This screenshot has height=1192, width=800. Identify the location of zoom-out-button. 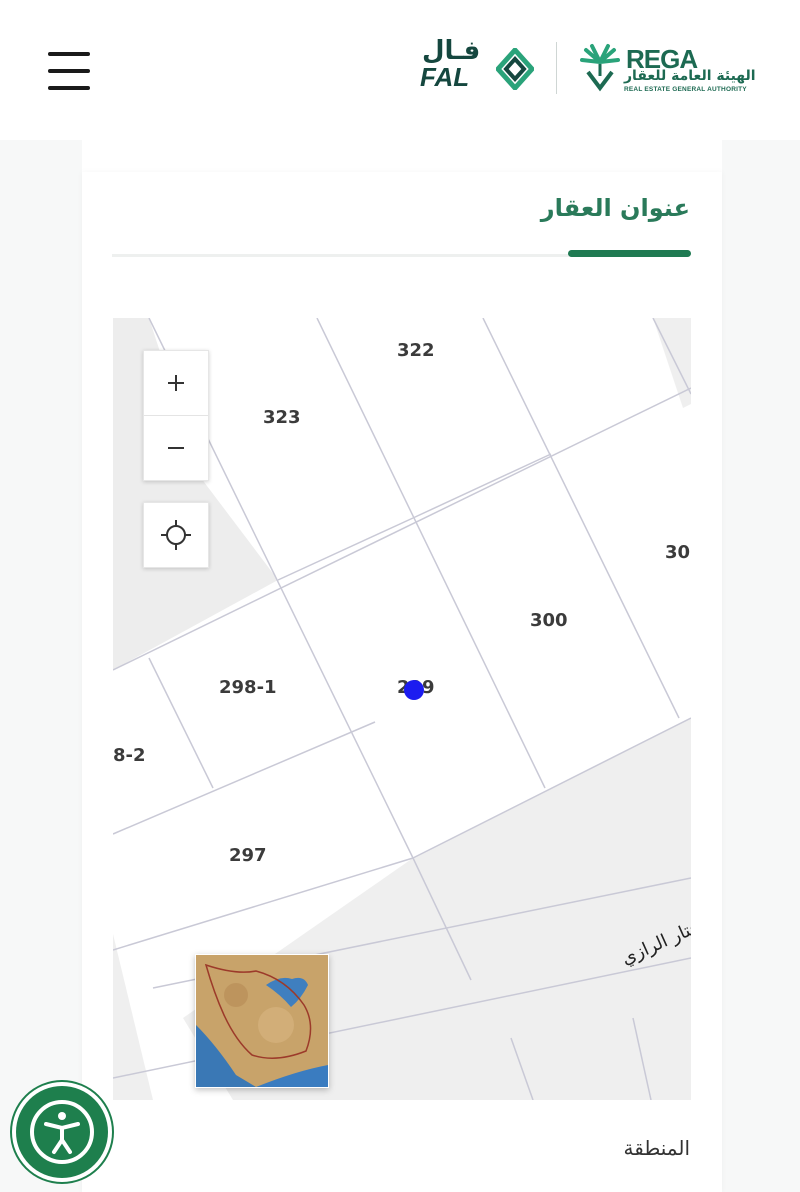
(176, 447).